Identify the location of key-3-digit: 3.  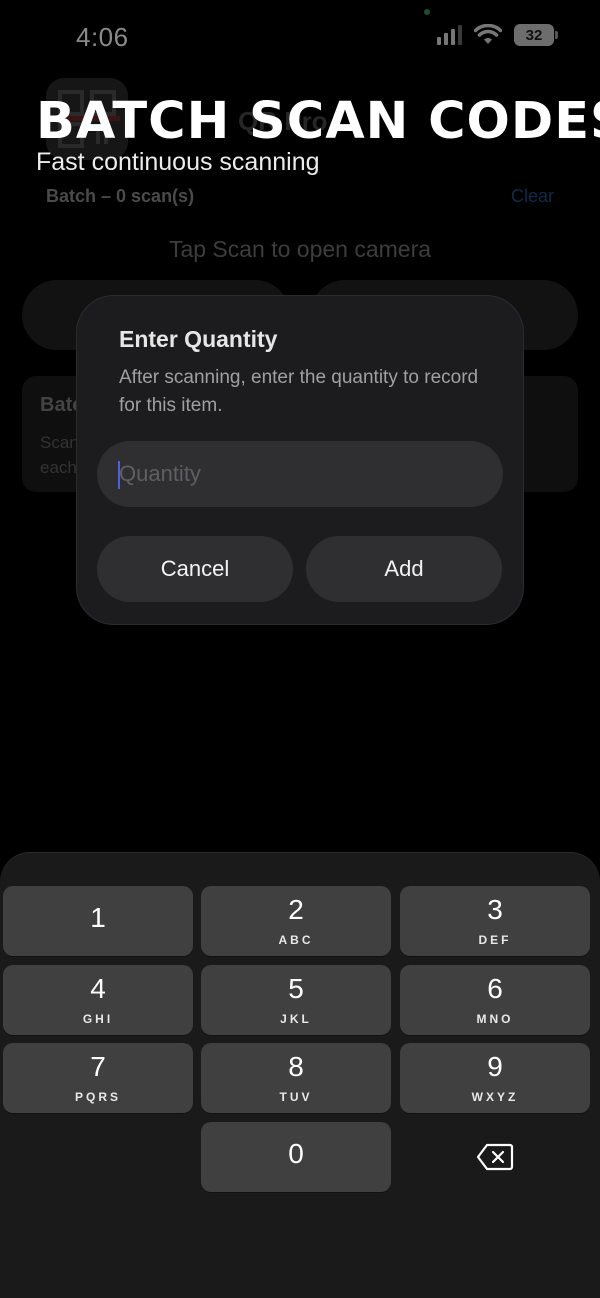
(495, 909).